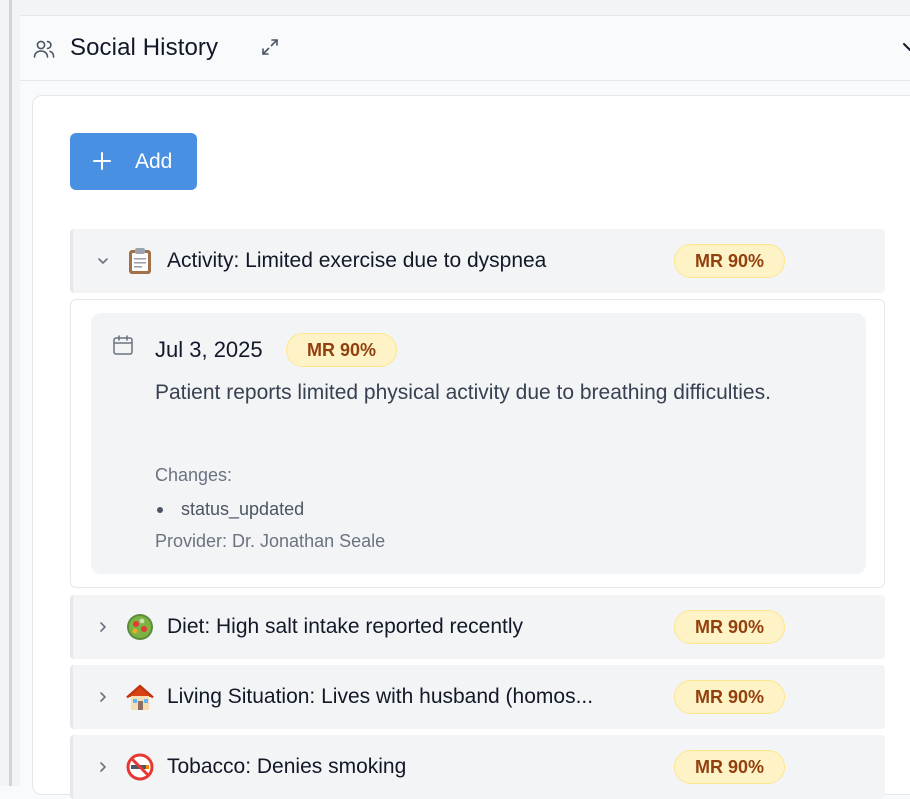 The height and width of the screenshot is (799, 910). What do you see at coordinates (270, 47) in the screenshot?
I see `expand-icon` at bounding box center [270, 47].